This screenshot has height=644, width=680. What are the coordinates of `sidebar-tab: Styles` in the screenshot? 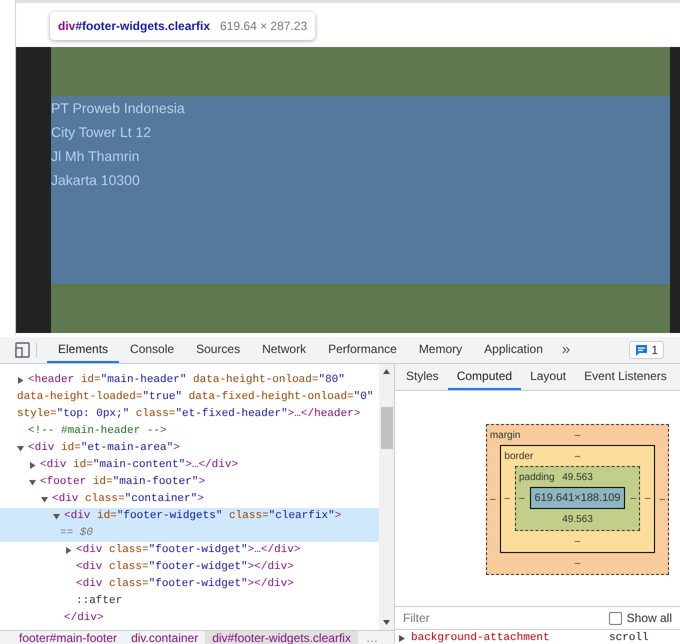 It's located at (422, 377).